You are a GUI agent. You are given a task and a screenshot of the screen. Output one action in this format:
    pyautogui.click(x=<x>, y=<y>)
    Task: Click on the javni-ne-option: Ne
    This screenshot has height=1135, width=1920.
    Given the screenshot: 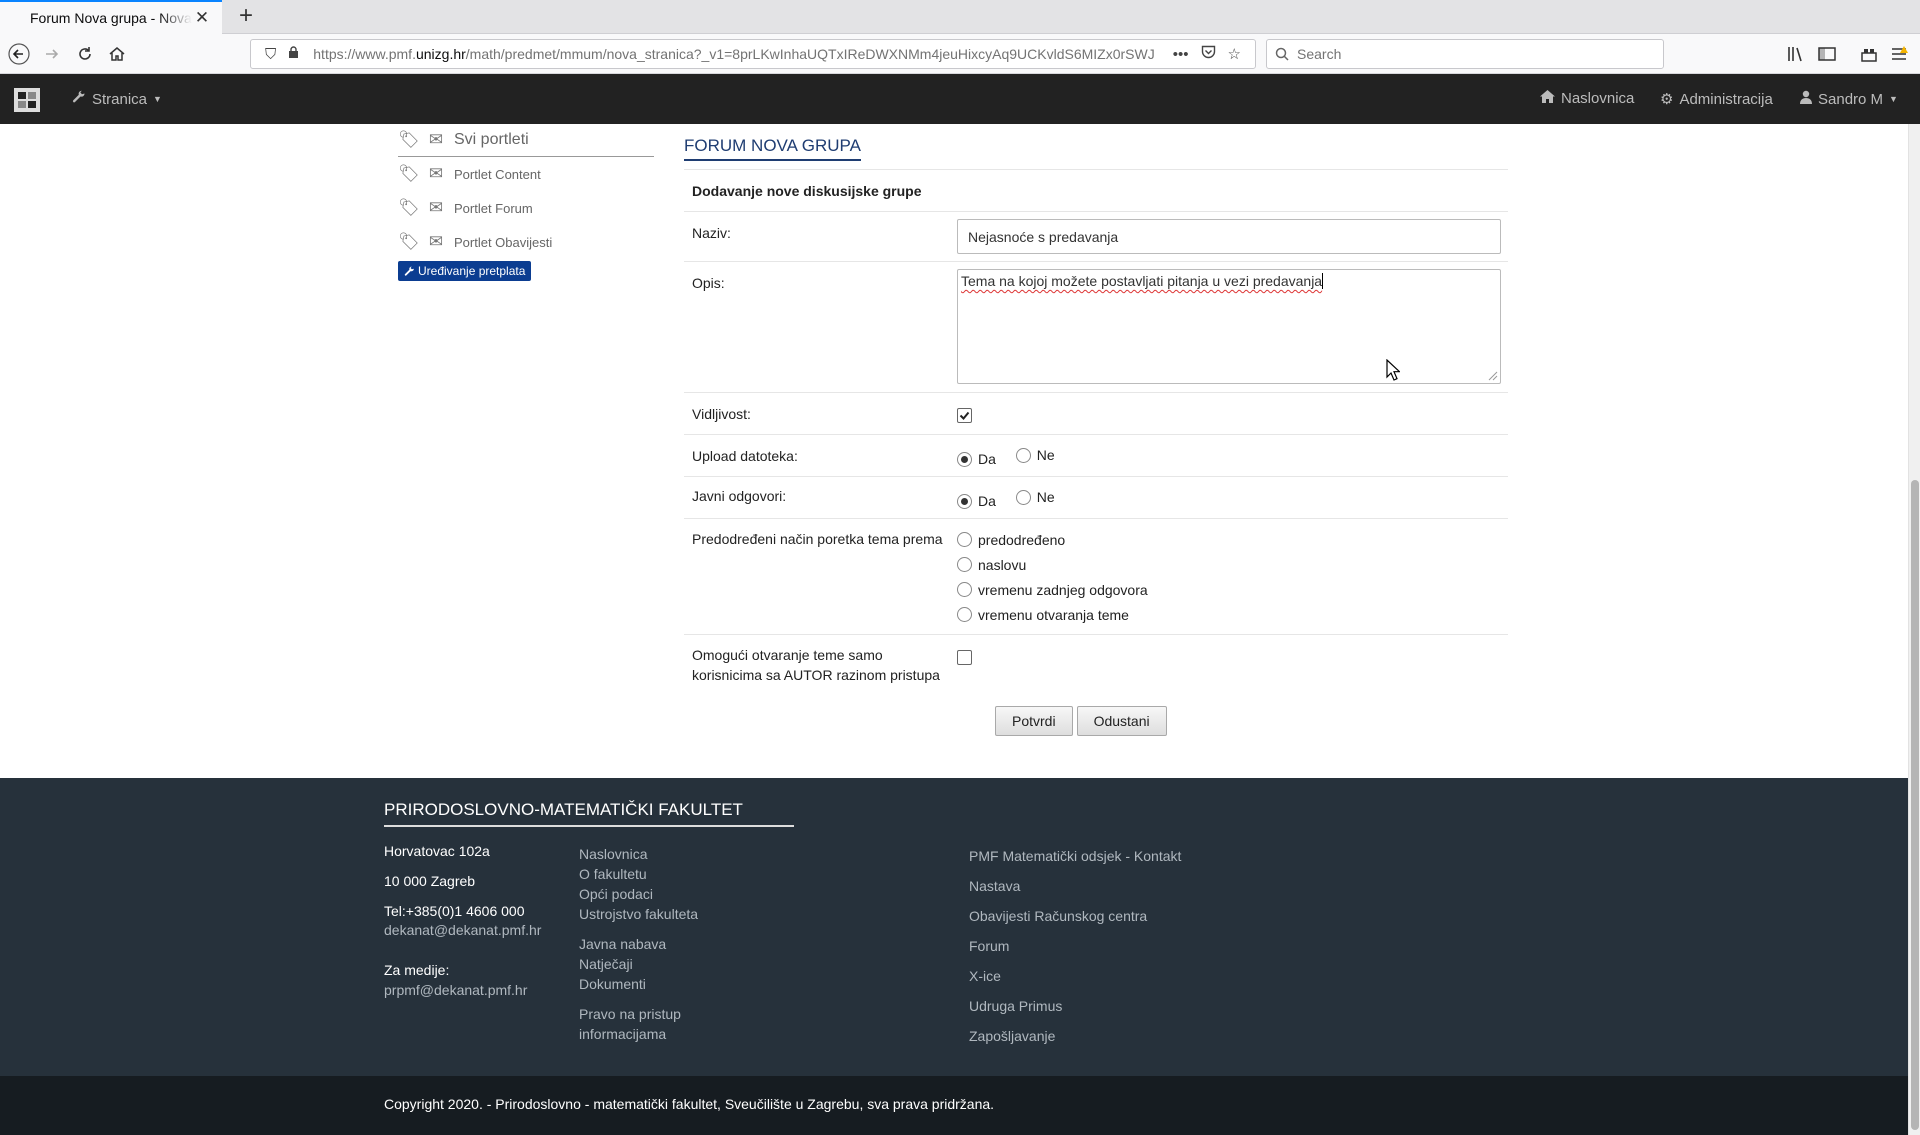 What is the action you would take?
    pyautogui.click(x=1035, y=497)
    